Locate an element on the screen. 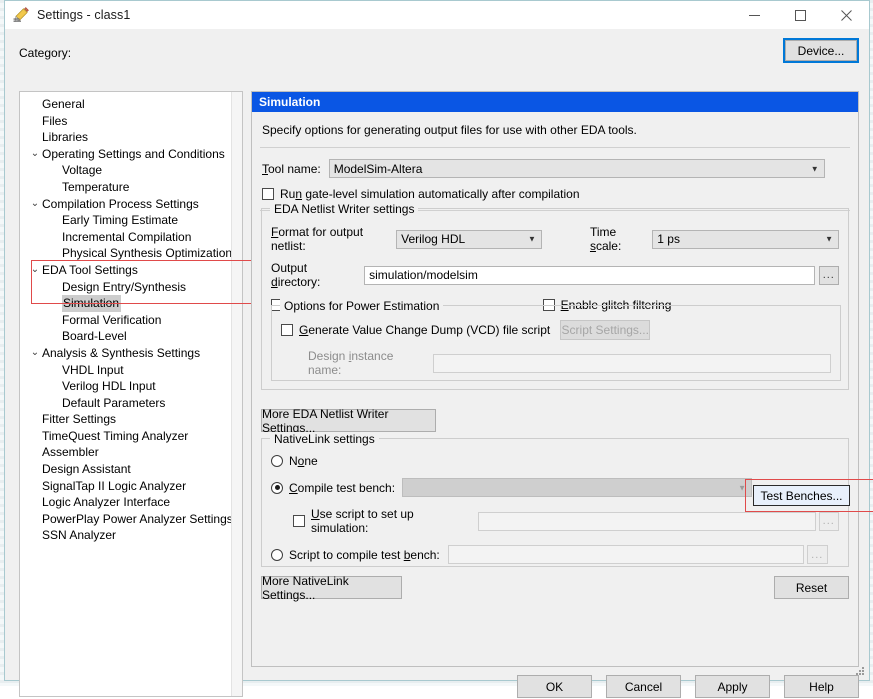 The height and width of the screenshot is (699, 873). eda-netlist-writer-group-title: EDA Netlist Writer settings is located at coordinates (344, 209).